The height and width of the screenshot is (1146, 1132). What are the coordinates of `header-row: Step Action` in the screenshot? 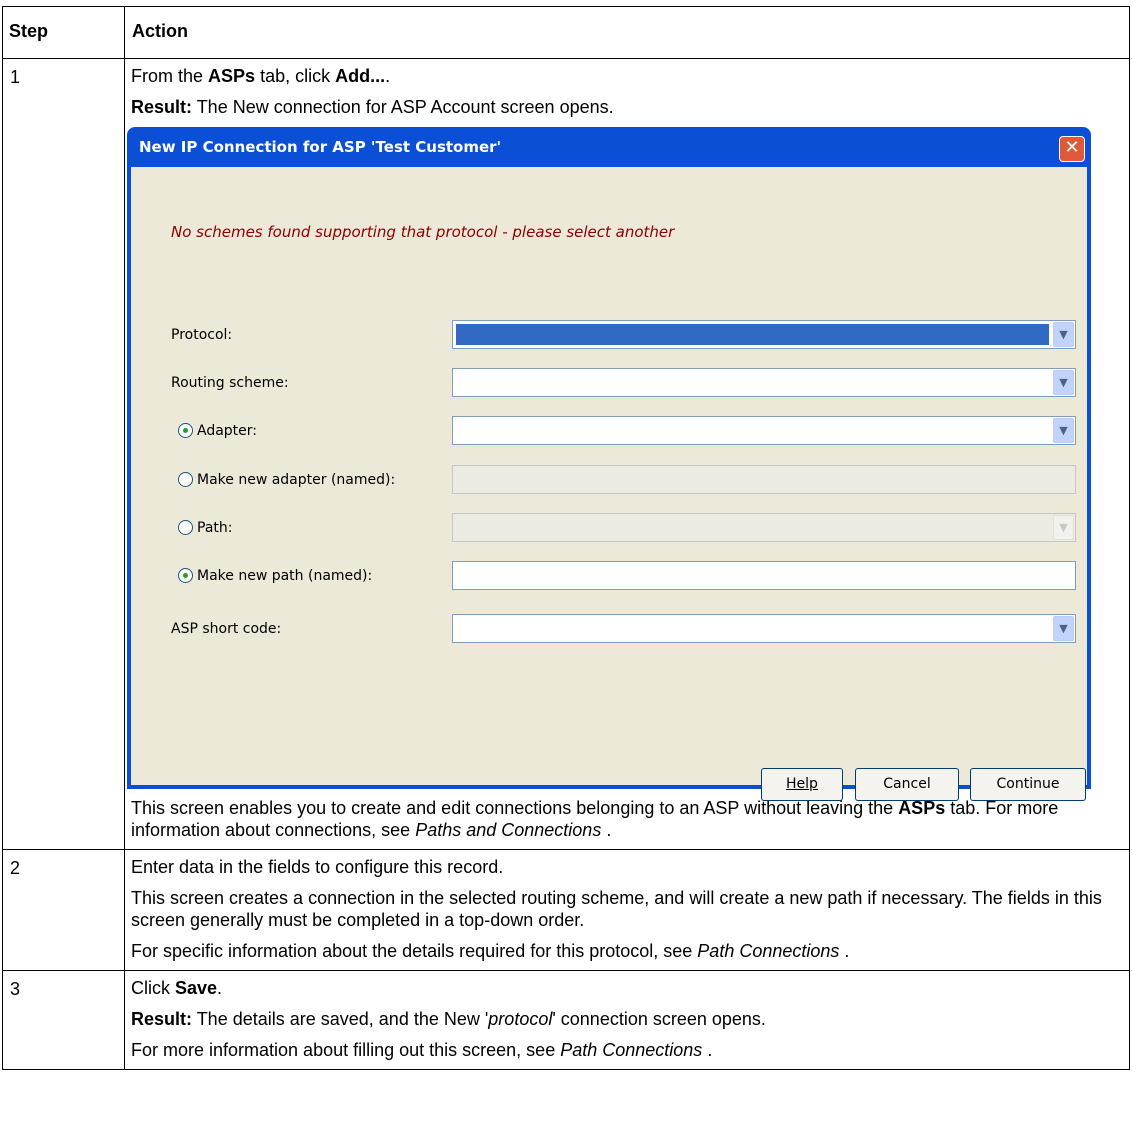 It's located at (566, 32).